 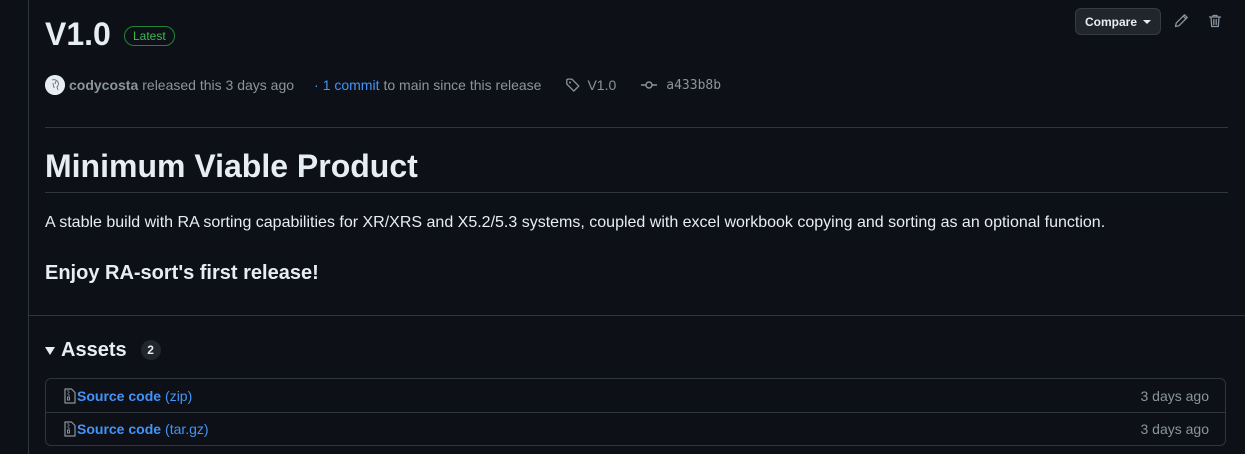 I want to click on assets-toggle: Assets 2, so click(x=103, y=350).